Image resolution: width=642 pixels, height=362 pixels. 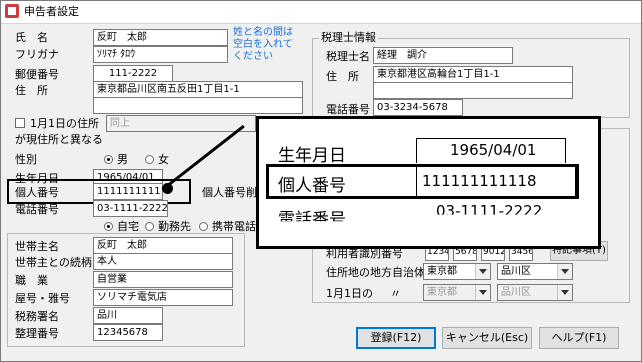 I want to click on furigana-field: ｿﾘﾏﾁ ﾀﾛｳ, so click(x=160, y=54).